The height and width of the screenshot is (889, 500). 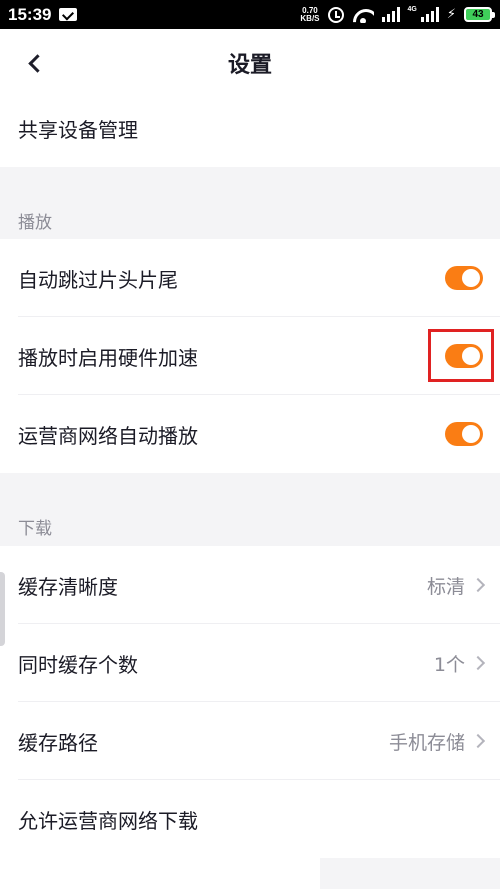 I want to click on charging-icon: ⚡, so click(x=451, y=14).